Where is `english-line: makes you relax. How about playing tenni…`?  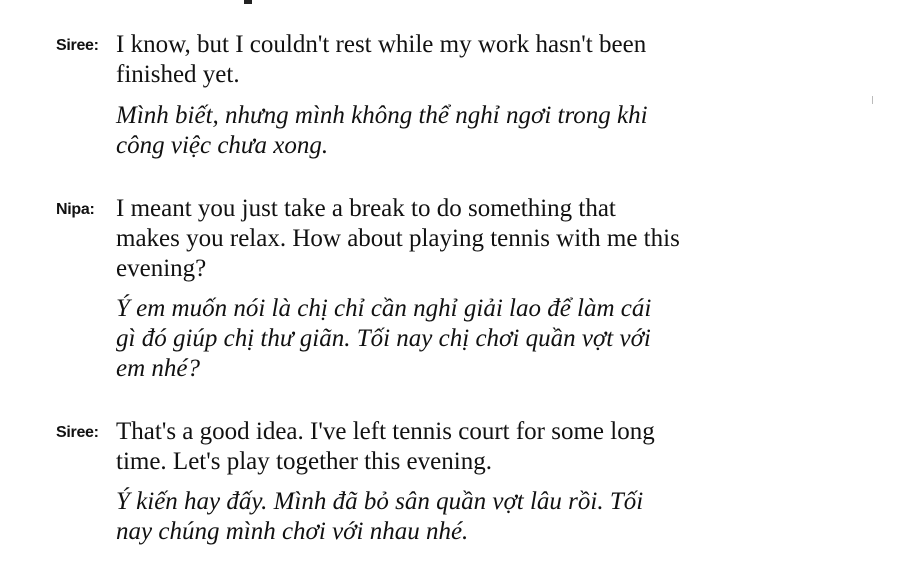 english-line: makes you relax. How about playing tenni… is located at coordinates (398, 238).